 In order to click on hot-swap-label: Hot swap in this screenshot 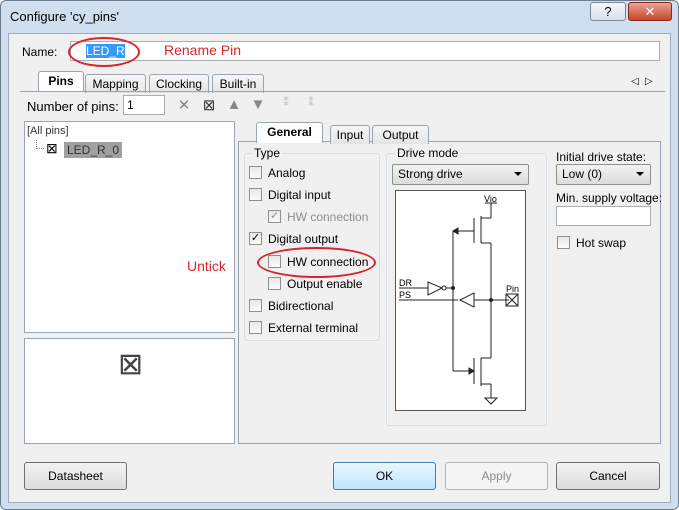, I will do `click(601, 243)`.